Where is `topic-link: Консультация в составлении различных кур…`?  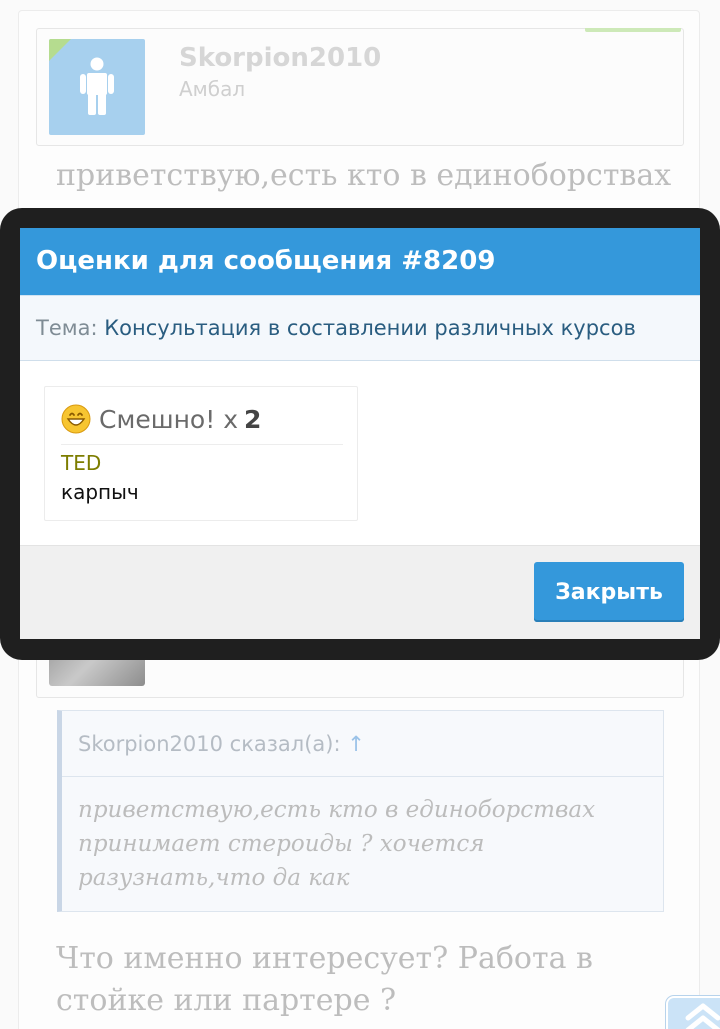 topic-link: Консультация в составлении различных кур… is located at coordinates (370, 328).